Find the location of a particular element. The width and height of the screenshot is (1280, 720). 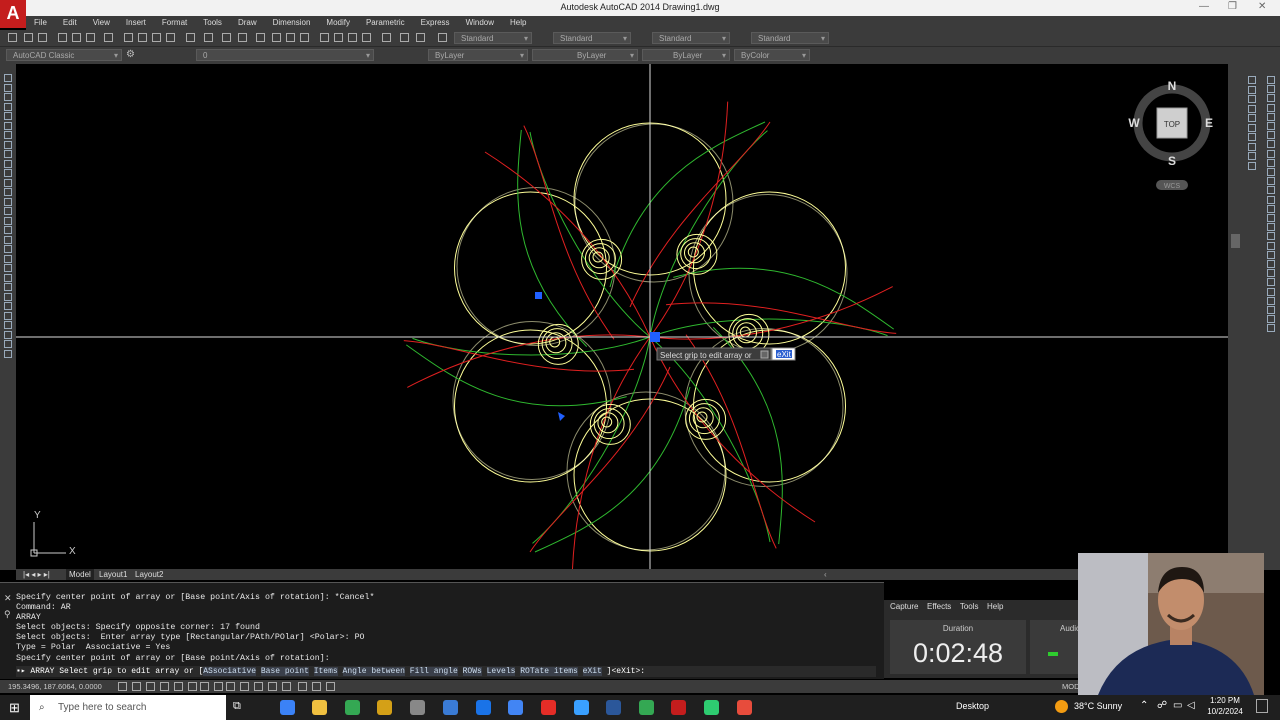

radius-grip is located at coordinates (538, 295).